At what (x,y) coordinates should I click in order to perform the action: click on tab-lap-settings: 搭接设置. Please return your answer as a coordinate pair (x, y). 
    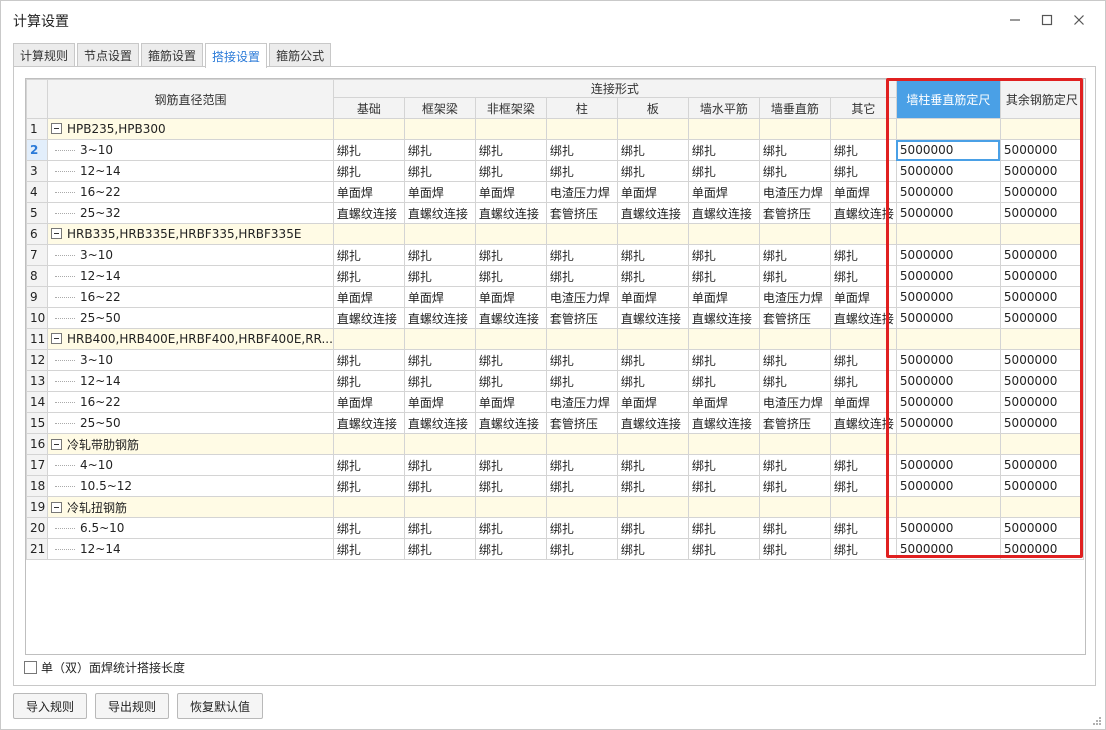
    Looking at the image, I should click on (236, 55).